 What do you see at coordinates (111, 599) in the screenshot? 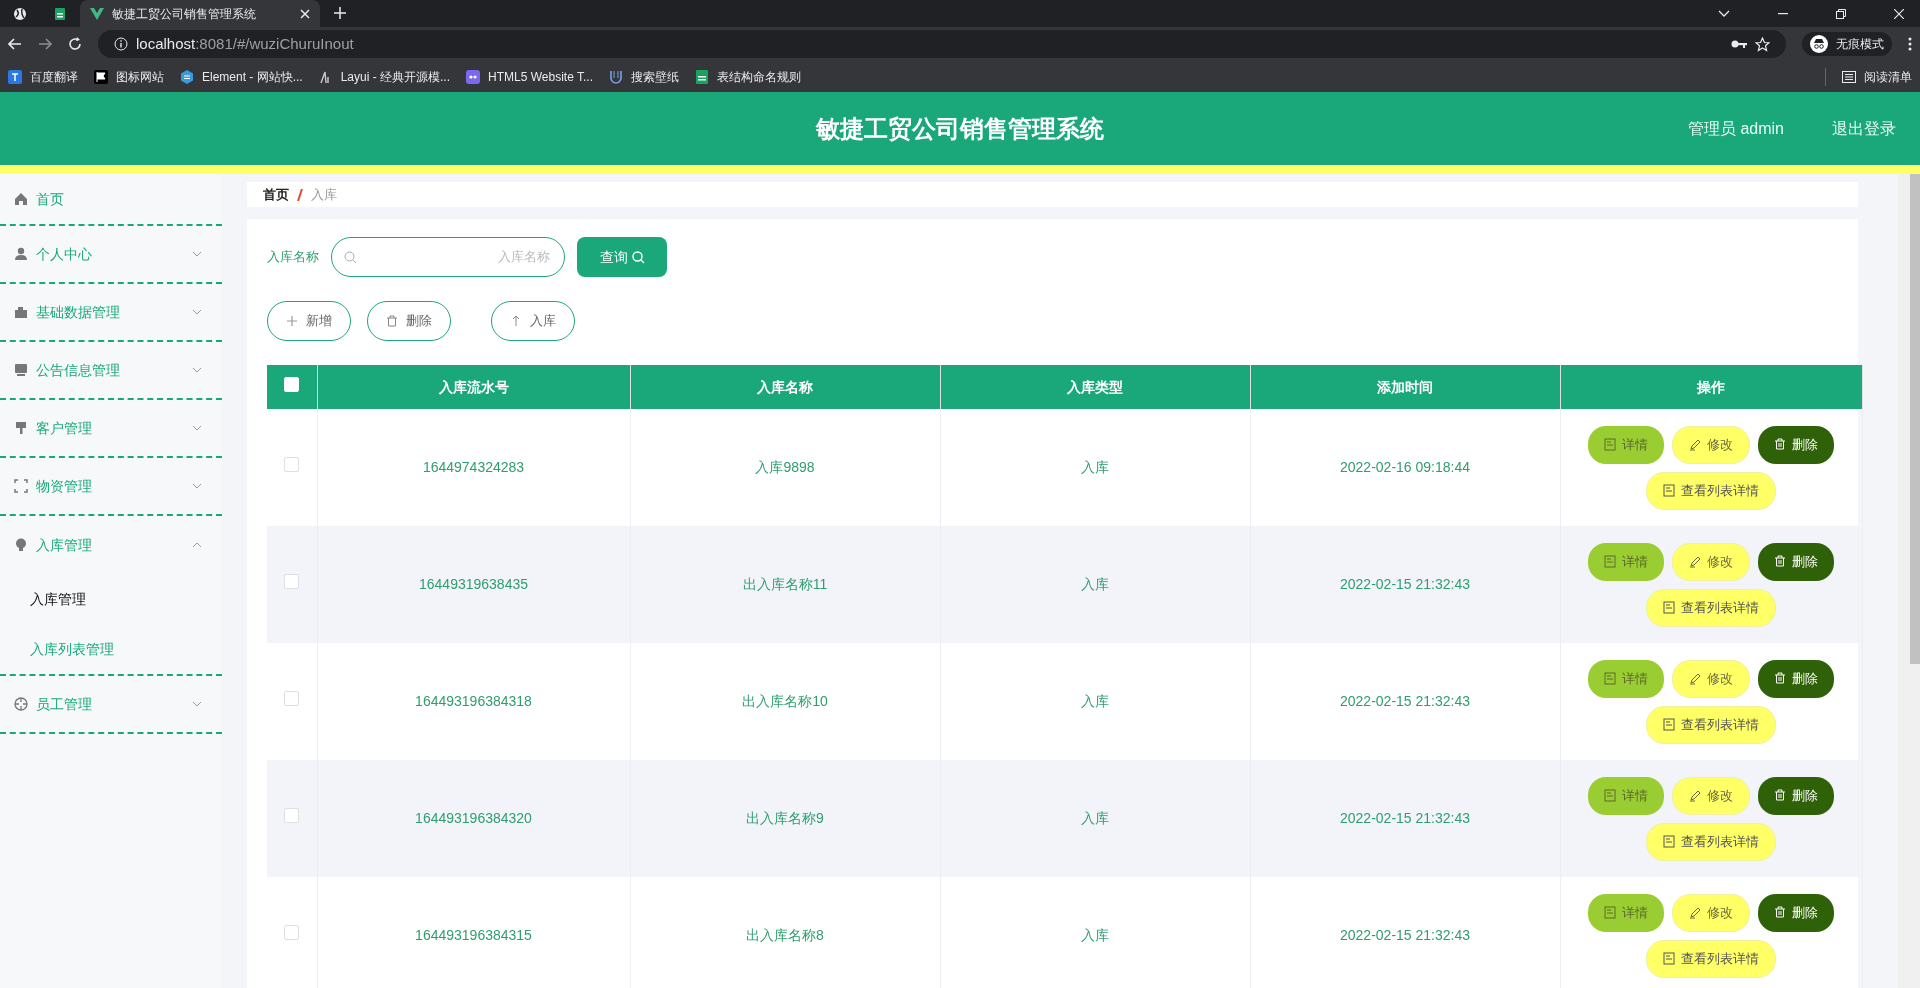
I see `submenu-item: 入库管理` at bounding box center [111, 599].